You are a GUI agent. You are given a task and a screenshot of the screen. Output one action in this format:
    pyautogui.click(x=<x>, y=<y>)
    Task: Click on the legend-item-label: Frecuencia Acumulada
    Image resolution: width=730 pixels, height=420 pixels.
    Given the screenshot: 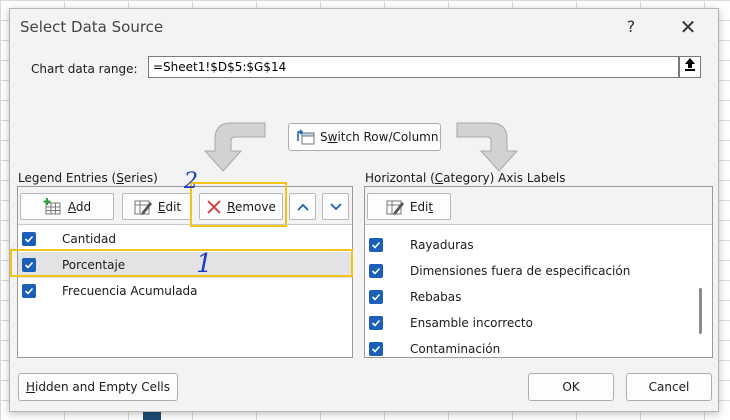 What is the action you would take?
    pyautogui.click(x=130, y=291)
    